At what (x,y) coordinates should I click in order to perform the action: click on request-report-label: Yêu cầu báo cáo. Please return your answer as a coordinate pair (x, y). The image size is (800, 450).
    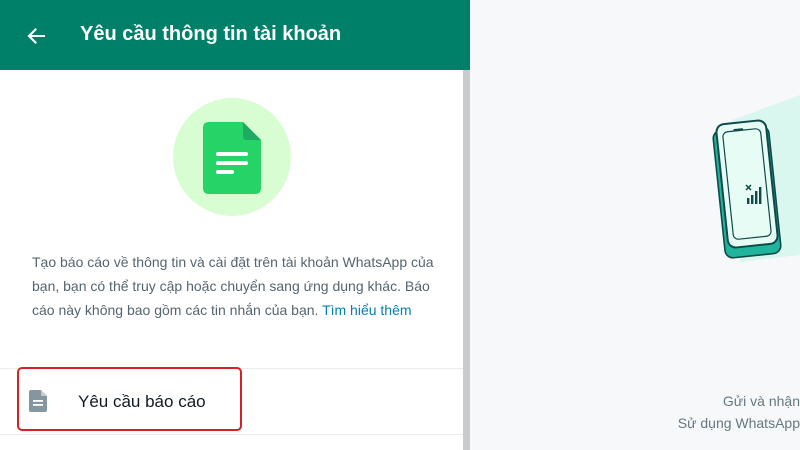
    Looking at the image, I should click on (142, 401).